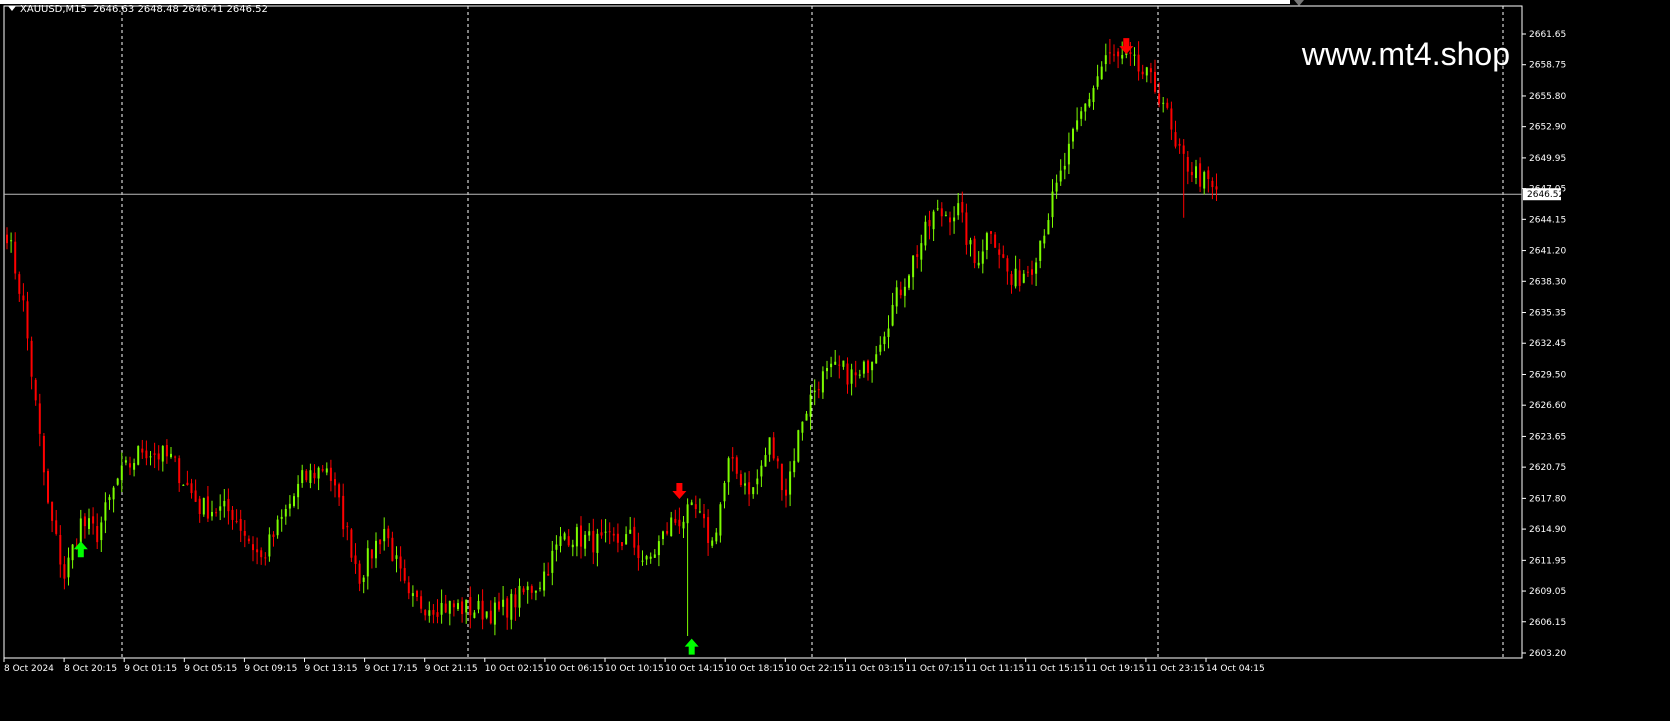  I want to click on price-tick: 2632.45, so click(1544, 344).